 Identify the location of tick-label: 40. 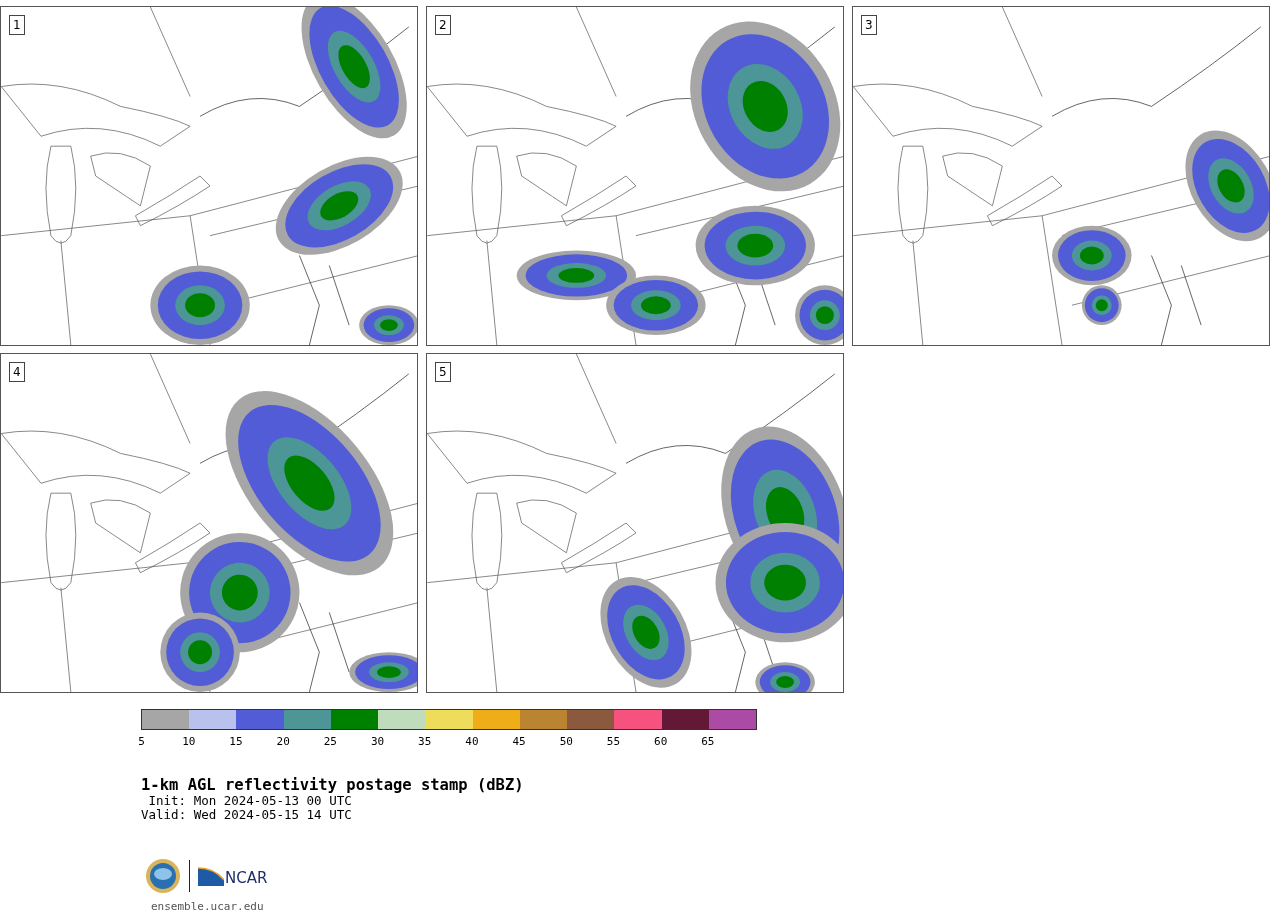
(472, 741).